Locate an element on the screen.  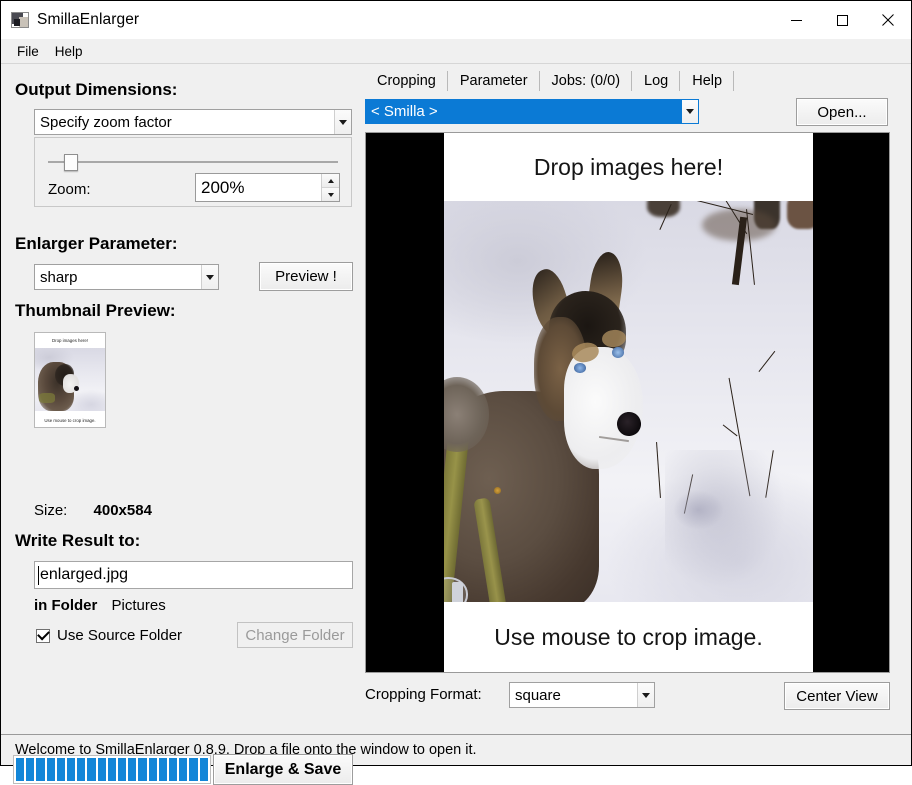
thumbnail-photo is located at coordinates (70, 379).